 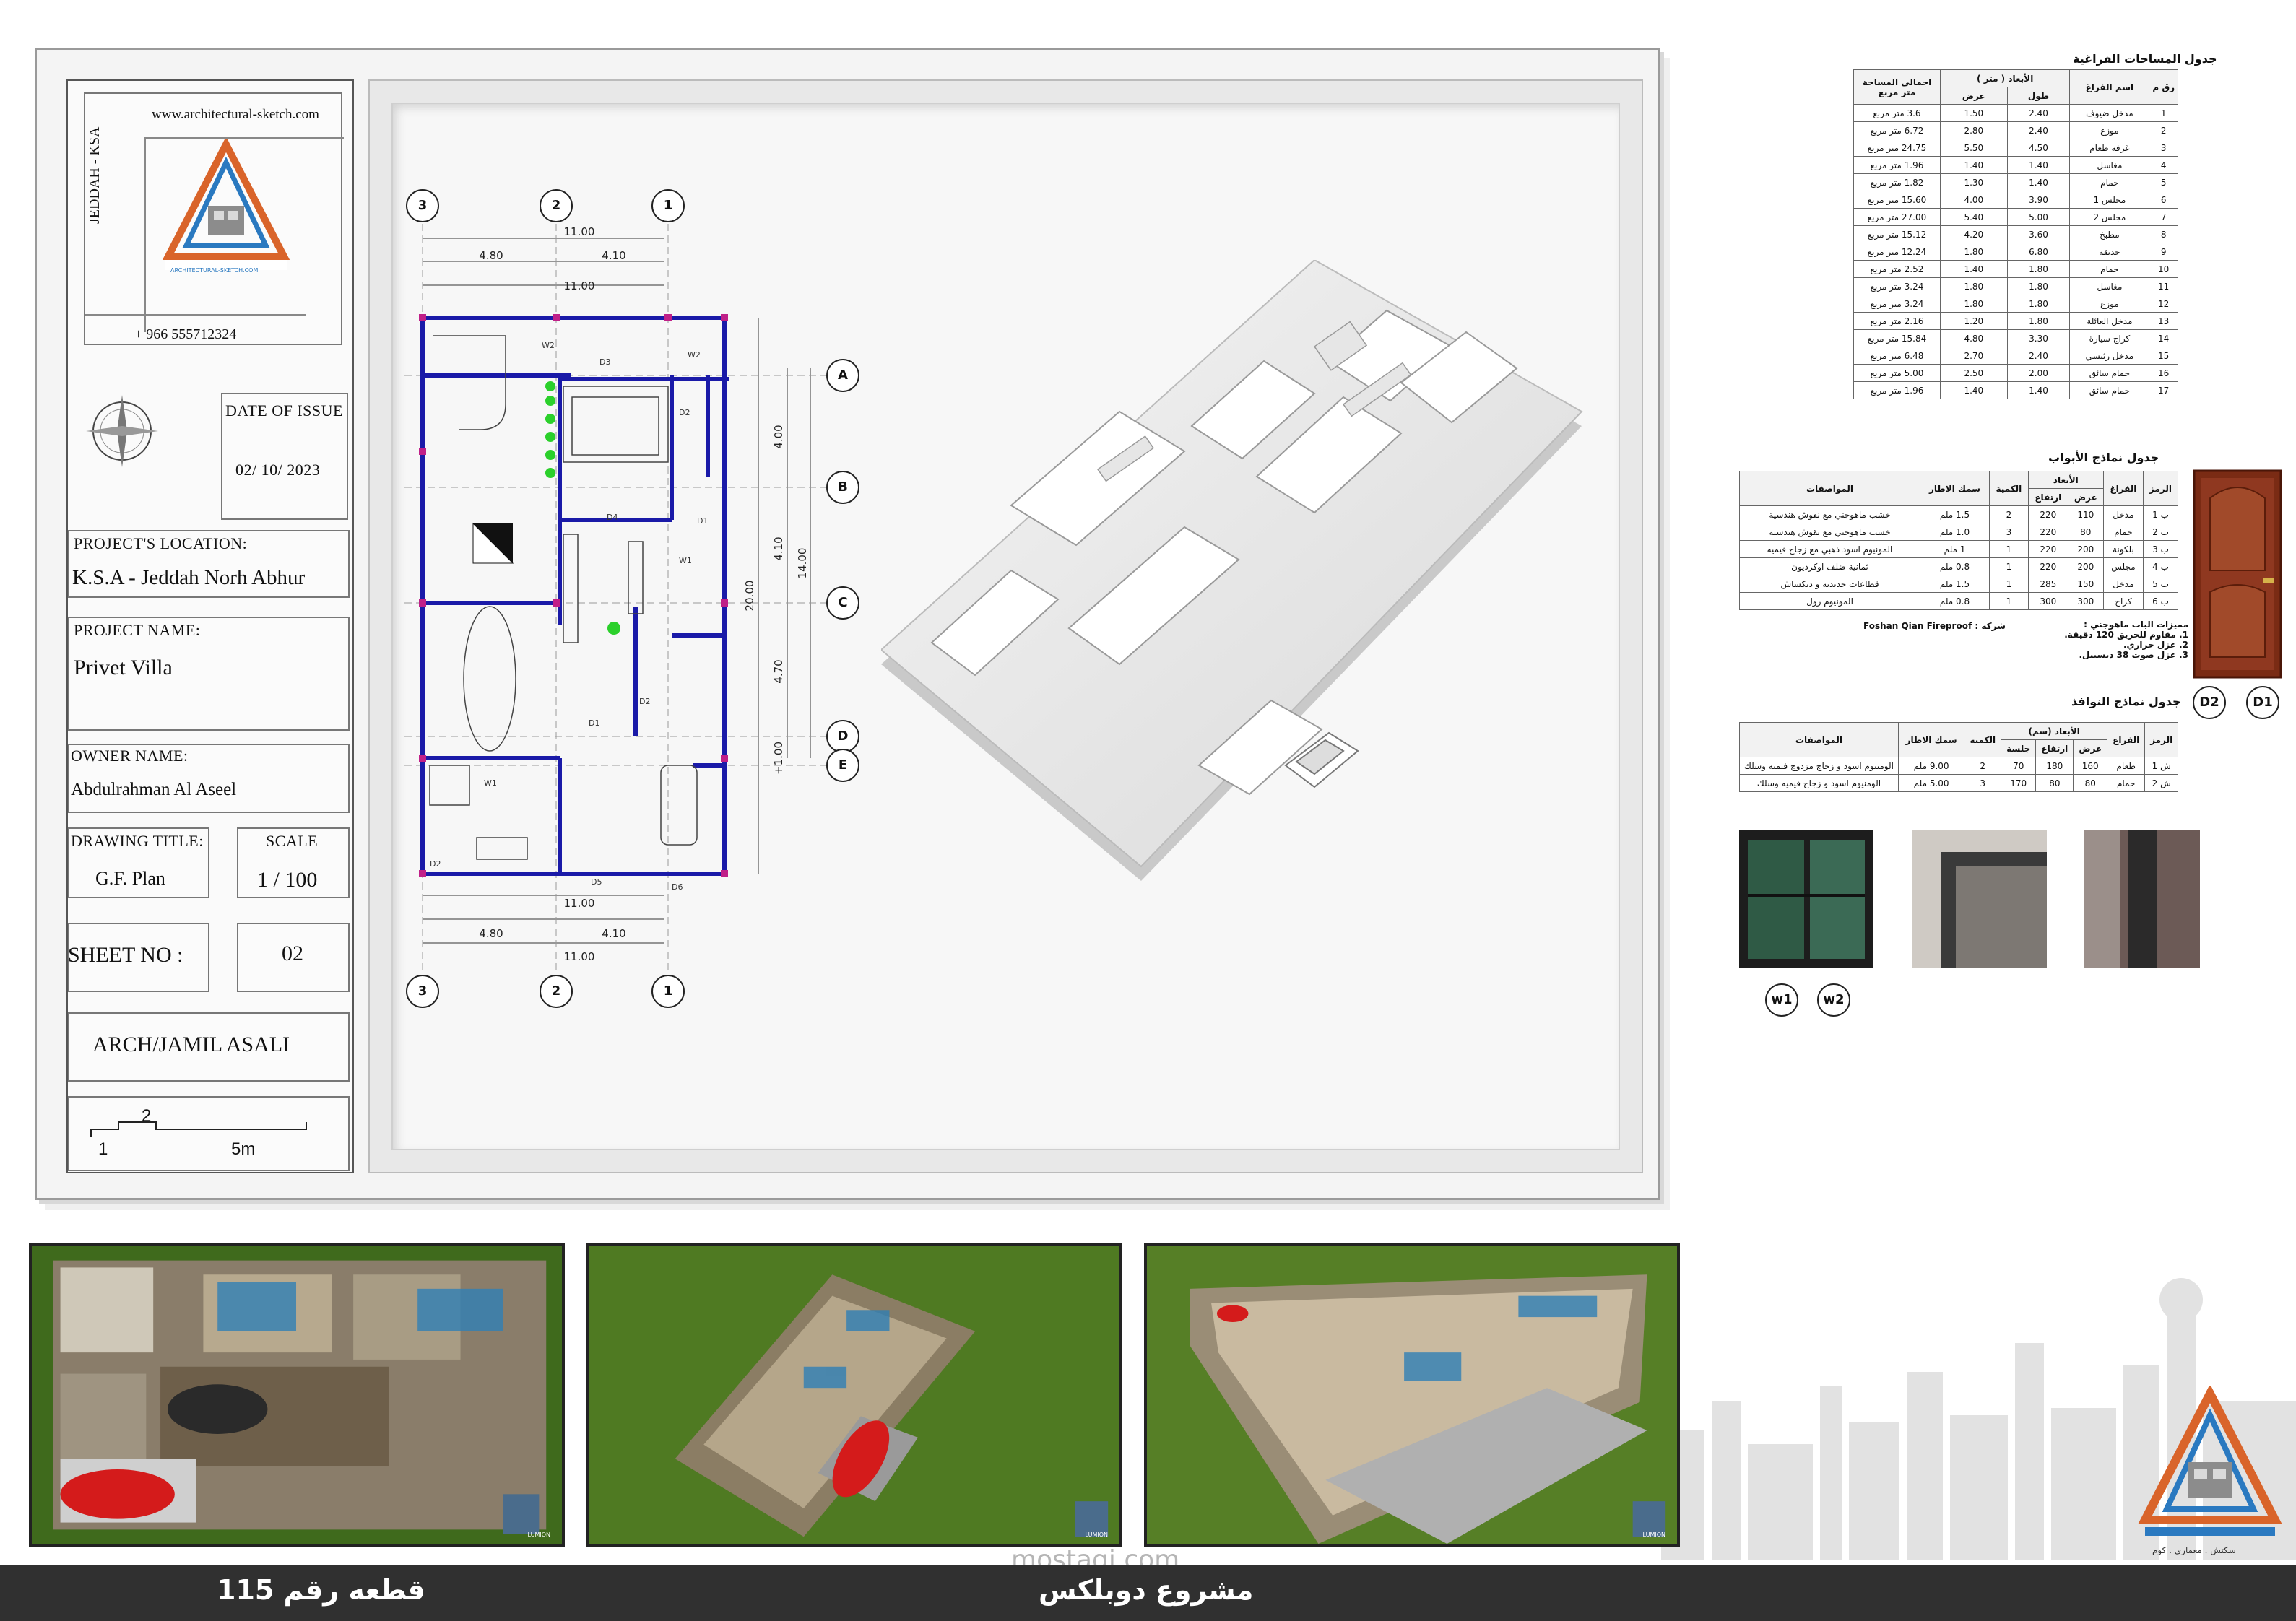 What do you see at coordinates (2209, 702) in the screenshot?
I see `door-label-d2: D2` at bounding box center [2209, 702].